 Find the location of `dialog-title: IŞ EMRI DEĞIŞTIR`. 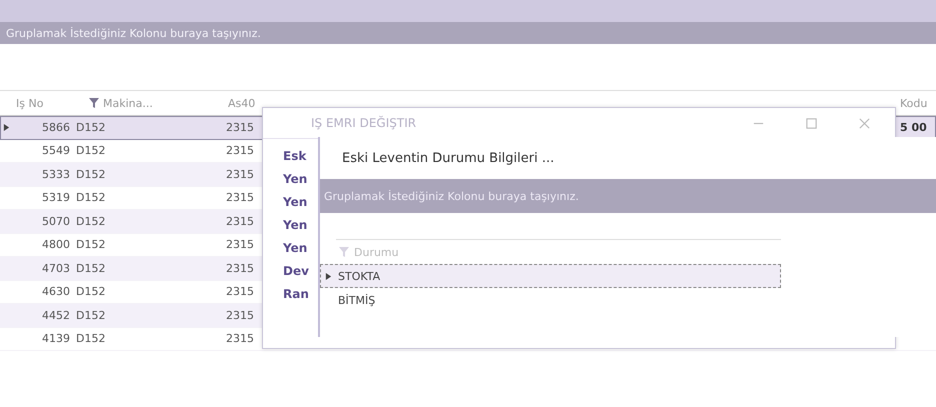

dialog-title: IŞ EMRI DEĞIŞTIR is located at coordinates (364, 123).